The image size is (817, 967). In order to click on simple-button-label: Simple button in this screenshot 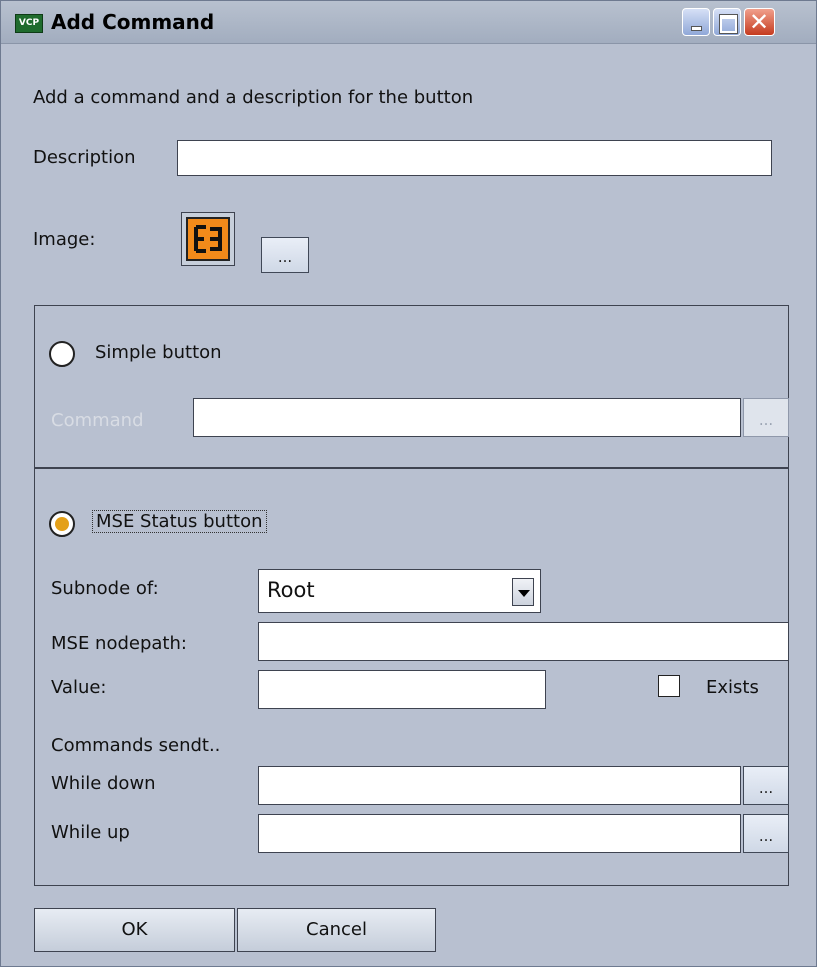, I will do `click(158, 352)`.